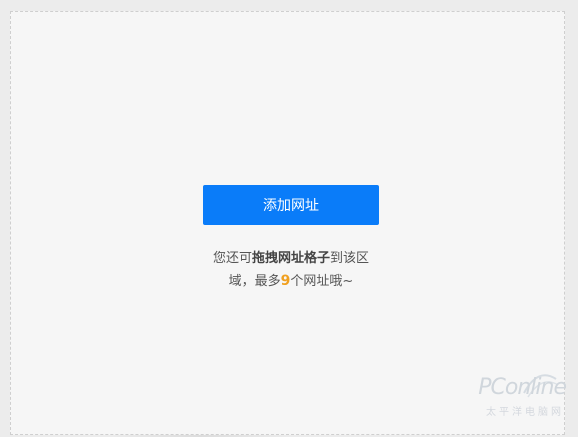 This screenshot has height=437, width=578. I want to click on drag-hint-text: 您还可拖拽网址格子到该区 域，最多9个网址哦~, so click(291, 270).